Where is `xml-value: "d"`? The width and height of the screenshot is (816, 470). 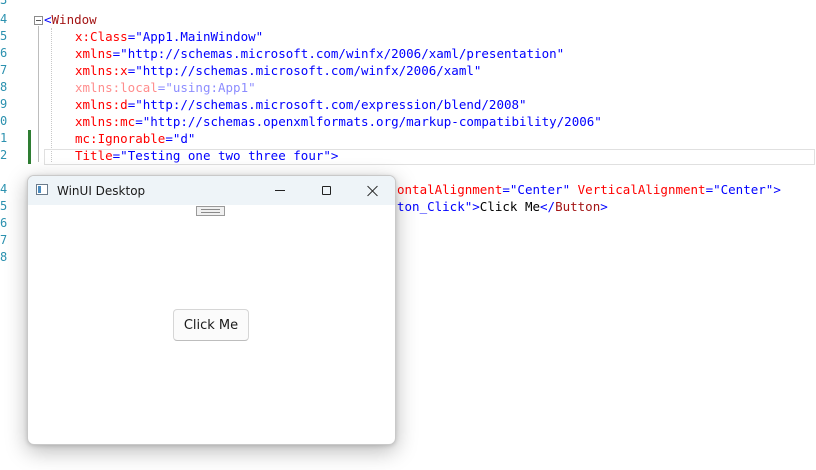 xml-value: "d" is located at coordinates (184, 138).